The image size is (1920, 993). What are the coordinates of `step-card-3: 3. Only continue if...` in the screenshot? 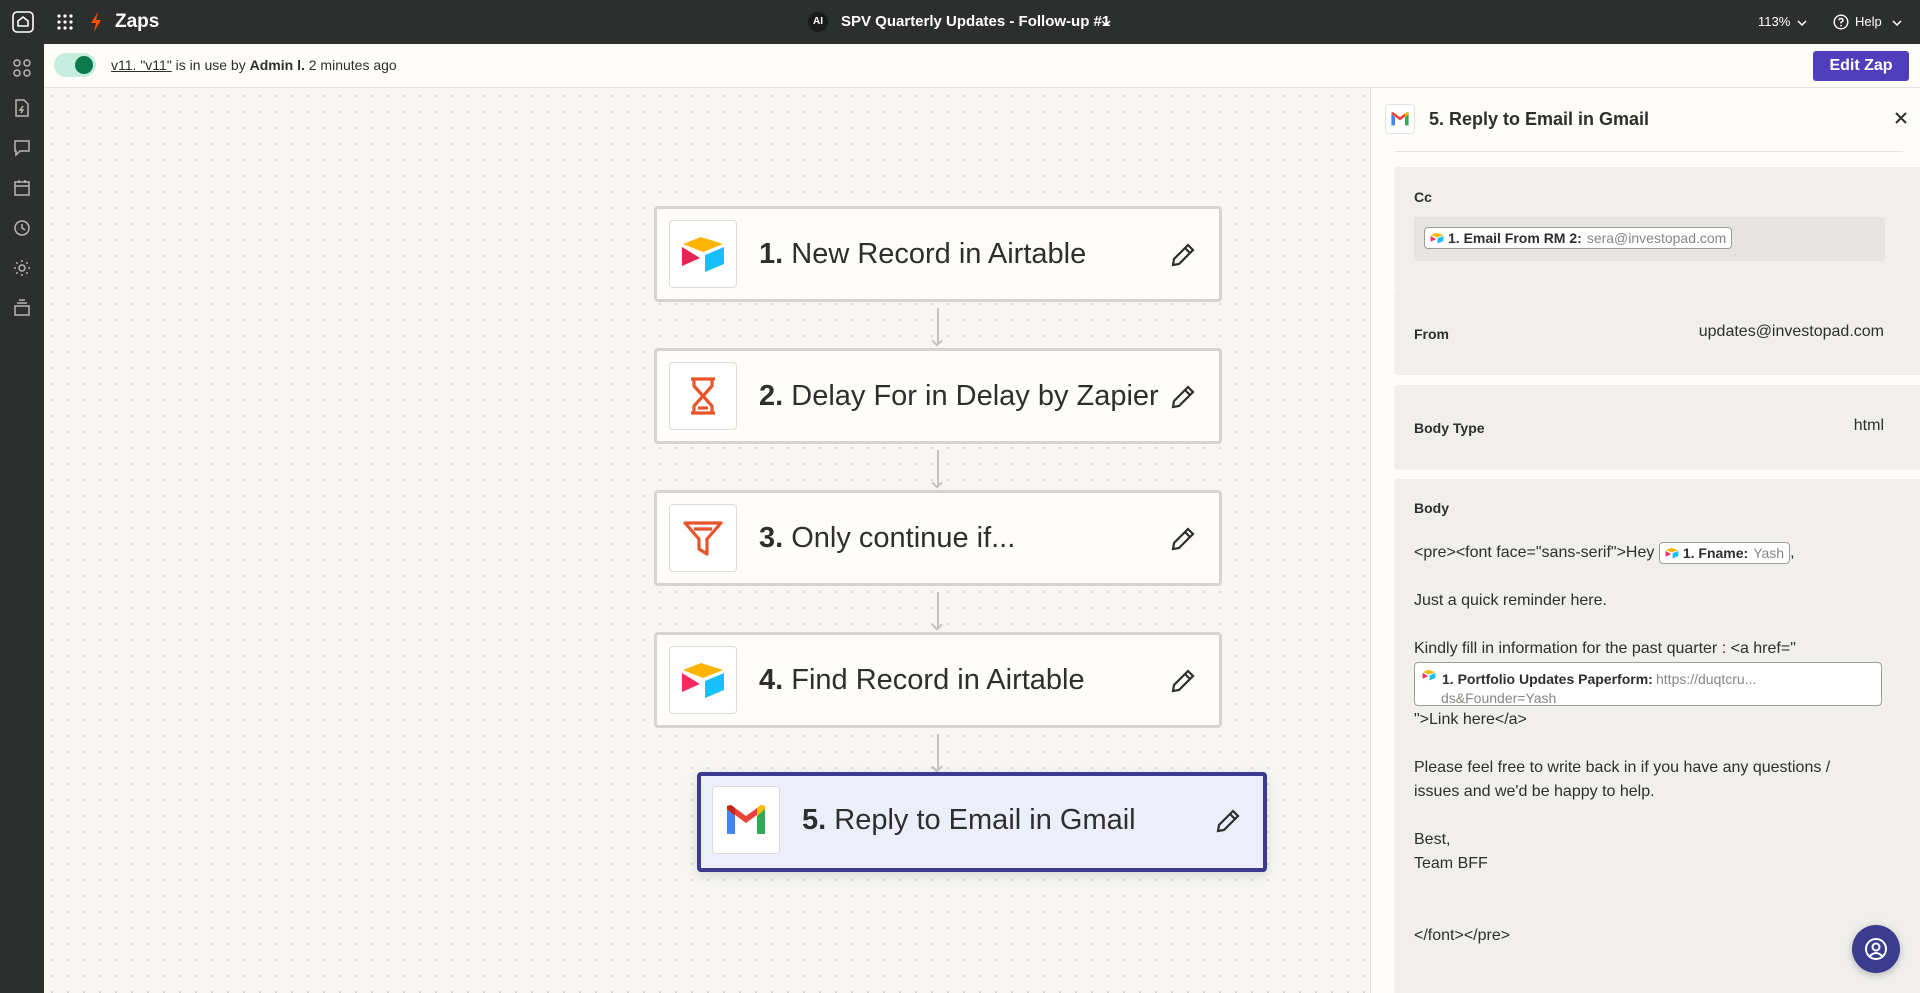 It's located at (938, 538).